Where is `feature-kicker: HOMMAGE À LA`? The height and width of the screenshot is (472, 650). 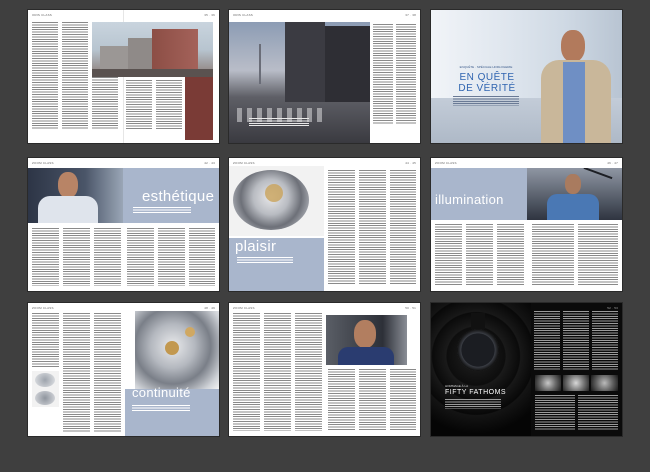
feature-kicker: HOMMAGE À LA is located at coordinates (457, 386).